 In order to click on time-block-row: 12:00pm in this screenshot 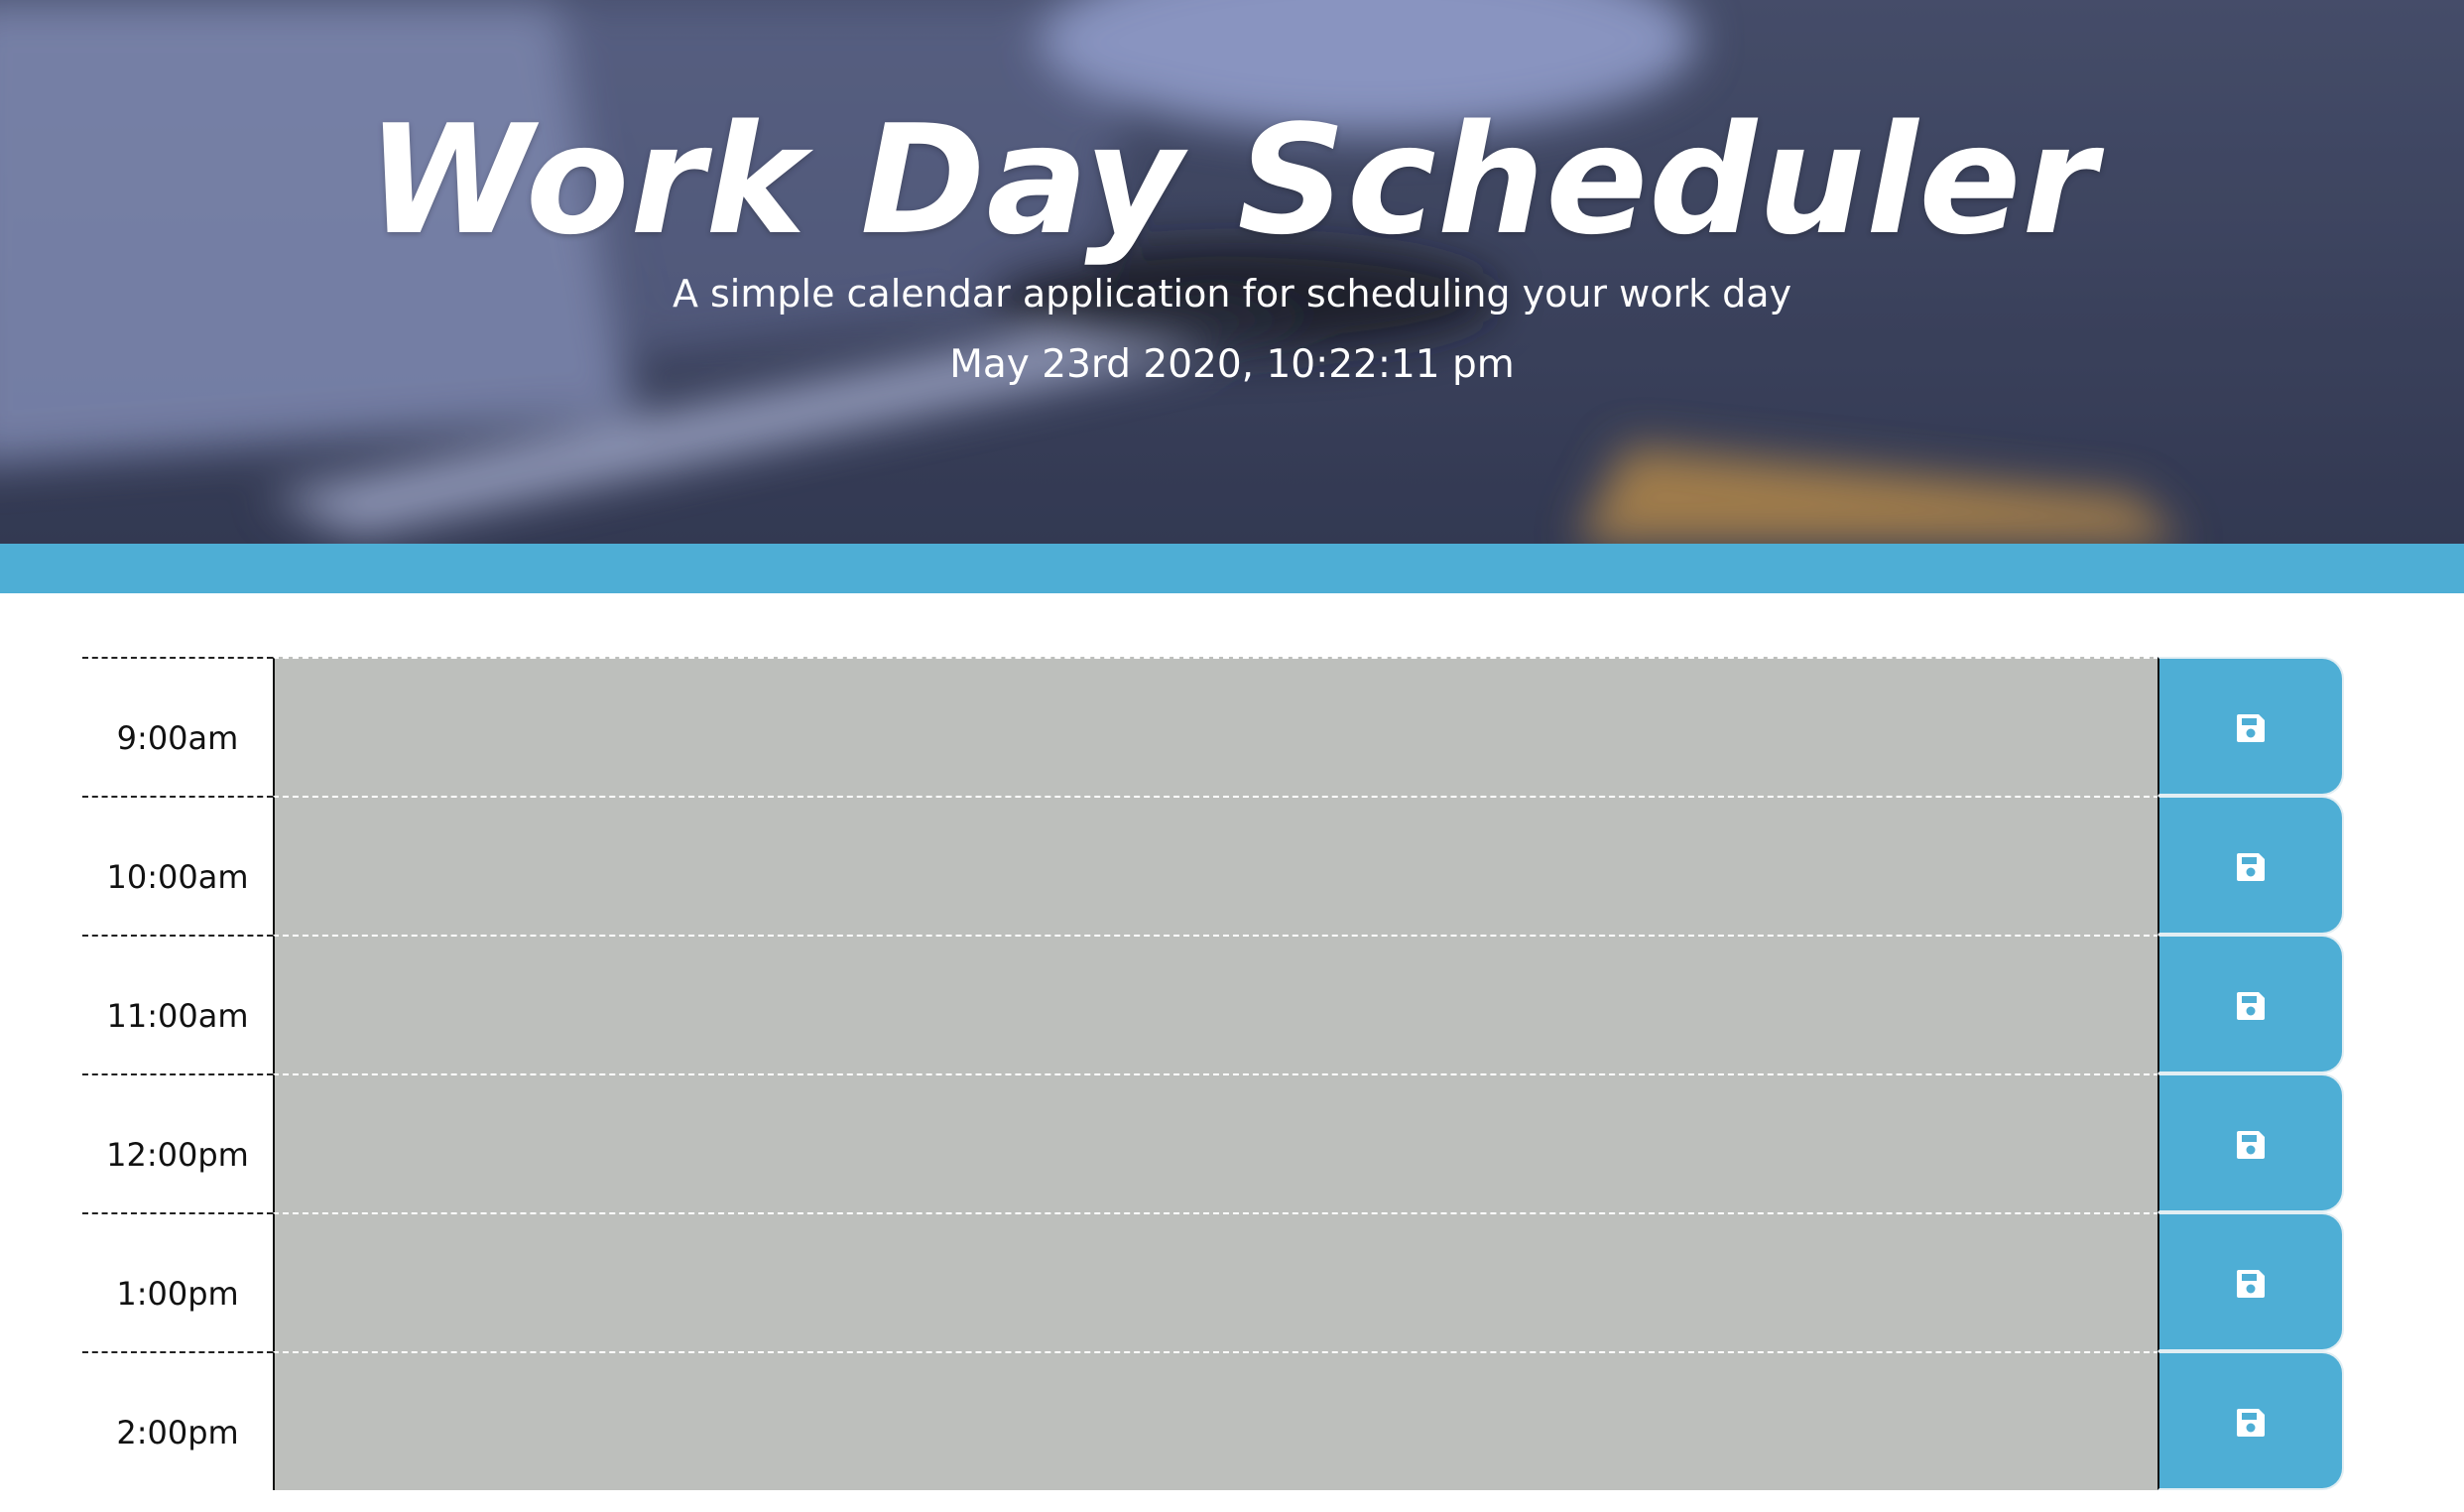, I will do `click(1213, 1142)`.